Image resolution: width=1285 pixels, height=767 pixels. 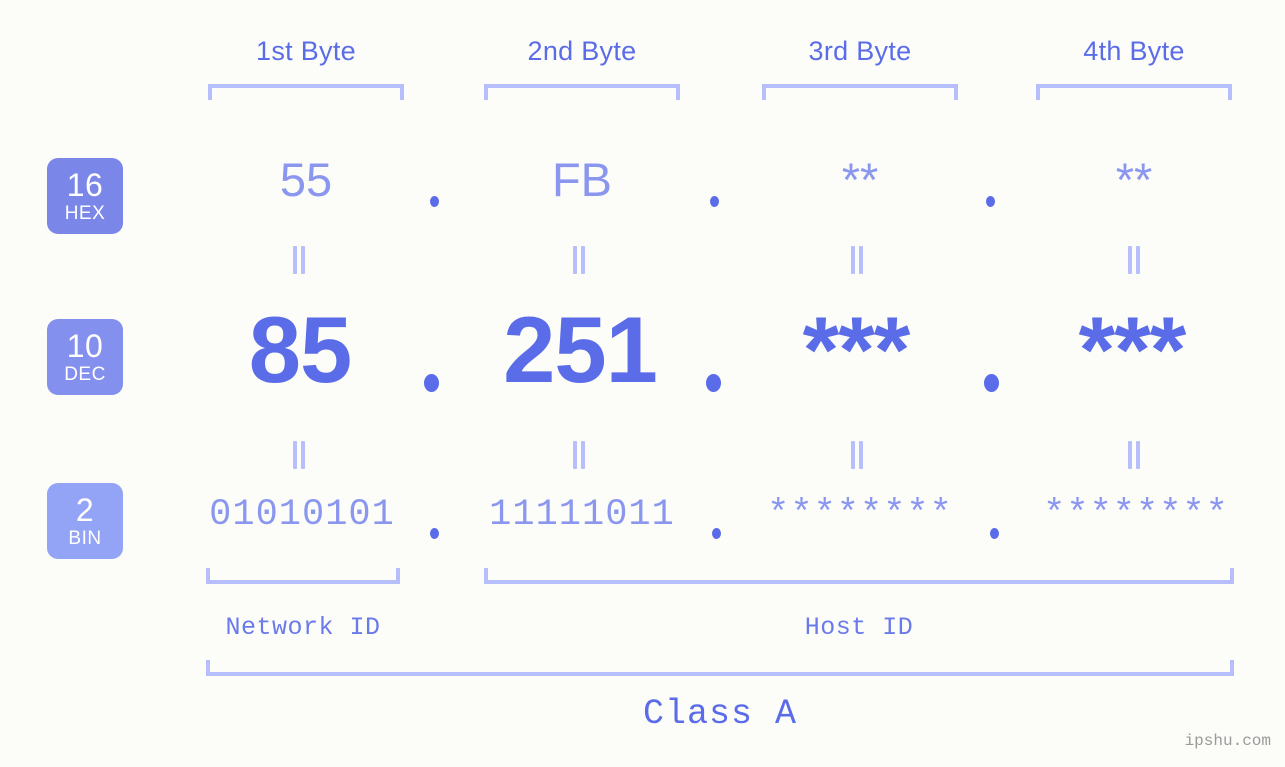 What do you see at coordinates (85, 510) in the screenshot?
I see `base-badge-bin-number: 2` at bounding box center [85, 510].